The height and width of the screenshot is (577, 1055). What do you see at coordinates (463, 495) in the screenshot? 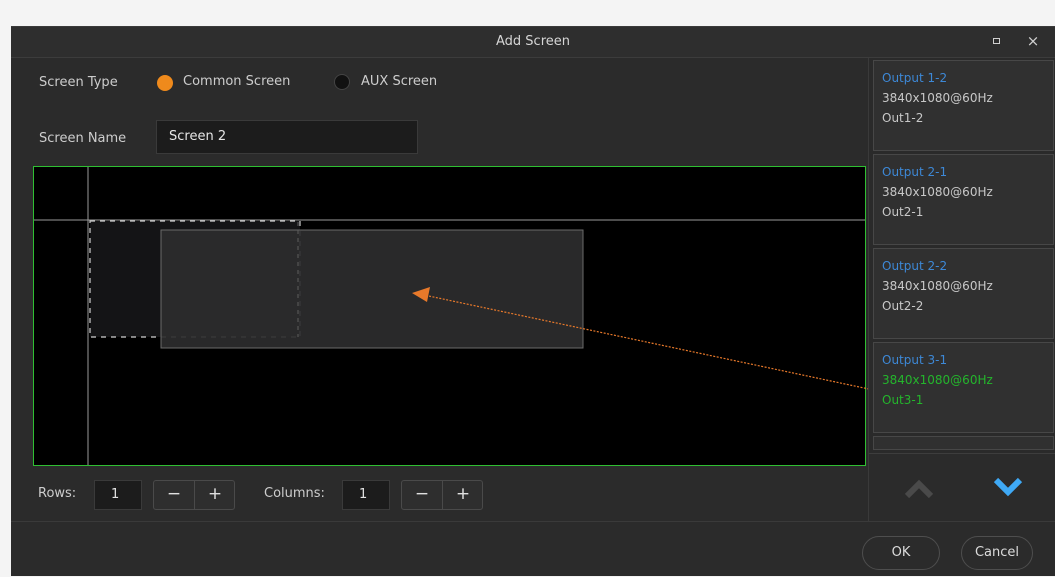
I see `columns-plus-button: +` at bounding box center [463, 495].